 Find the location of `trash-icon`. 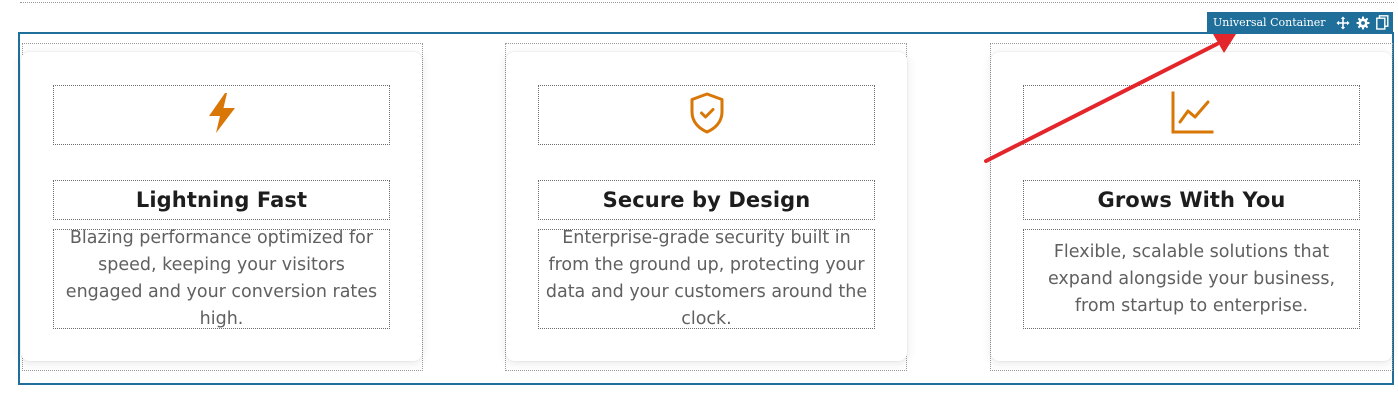

trash-icon is located at coordinates (1396, 23).